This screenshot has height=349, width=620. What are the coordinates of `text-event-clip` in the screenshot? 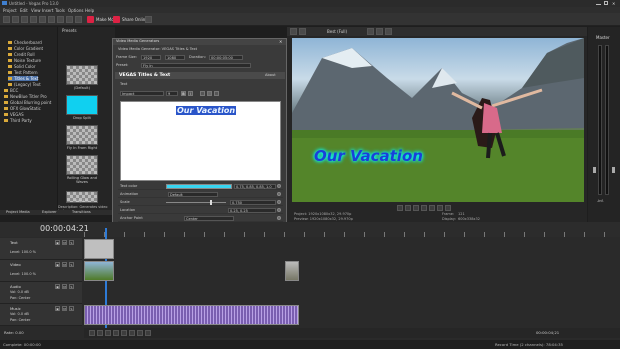 It's located at (99, 249).